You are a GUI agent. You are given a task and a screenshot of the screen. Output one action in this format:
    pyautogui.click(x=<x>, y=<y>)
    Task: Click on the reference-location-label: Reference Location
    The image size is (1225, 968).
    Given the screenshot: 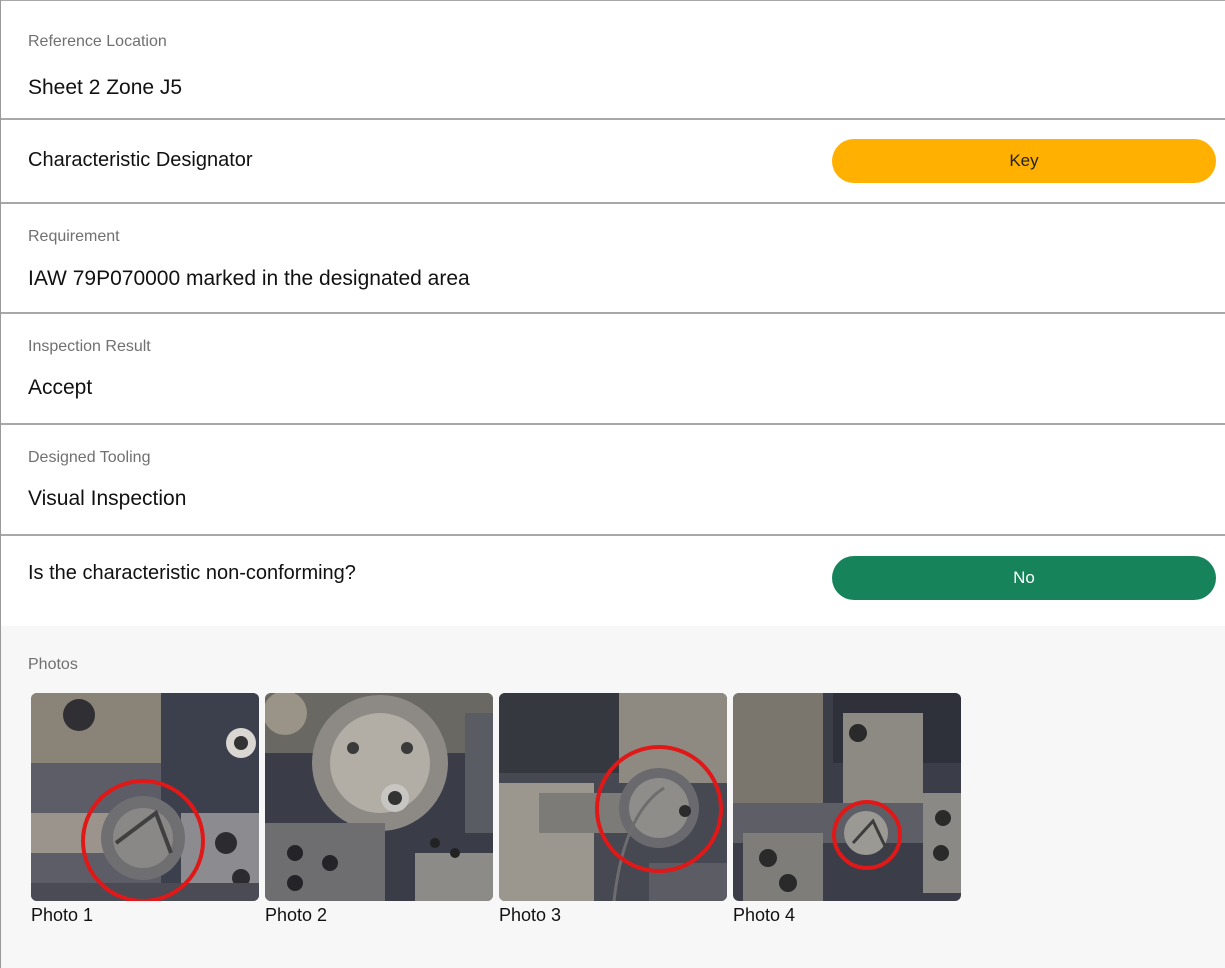 What is the action you would take?
    pyautogui.click(x=97, y=41)
    